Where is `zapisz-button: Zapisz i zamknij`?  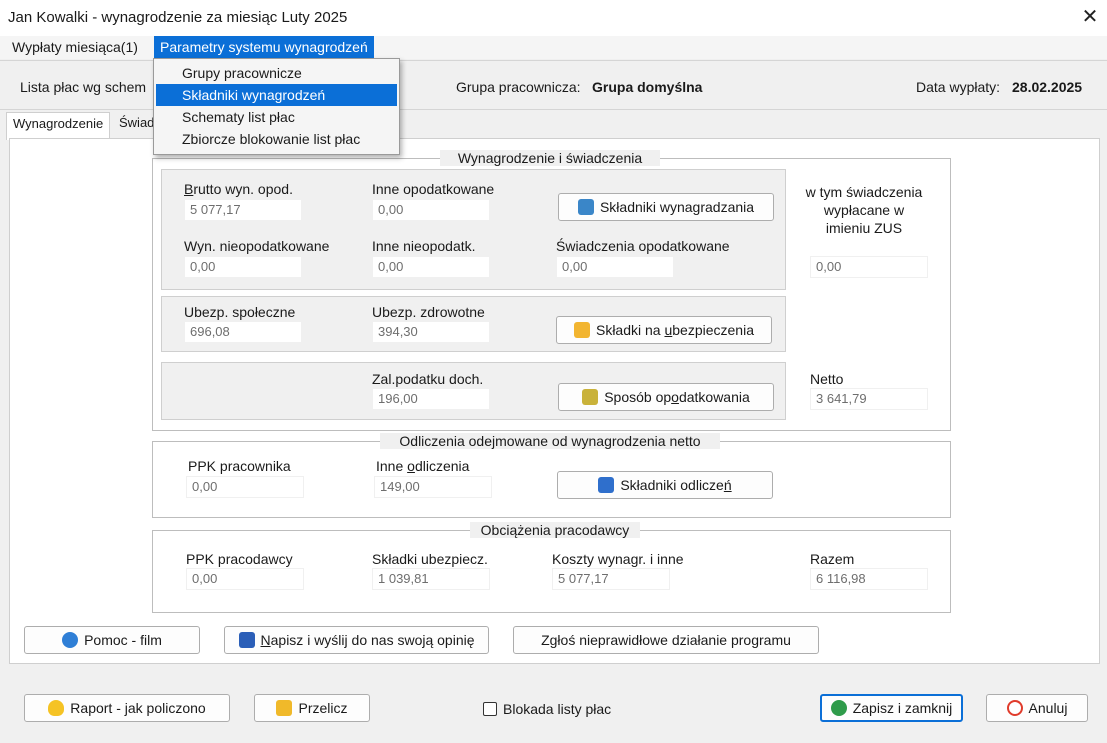
zapisz-button: Zapisz i zamknij is located at coordinates (891, 708).